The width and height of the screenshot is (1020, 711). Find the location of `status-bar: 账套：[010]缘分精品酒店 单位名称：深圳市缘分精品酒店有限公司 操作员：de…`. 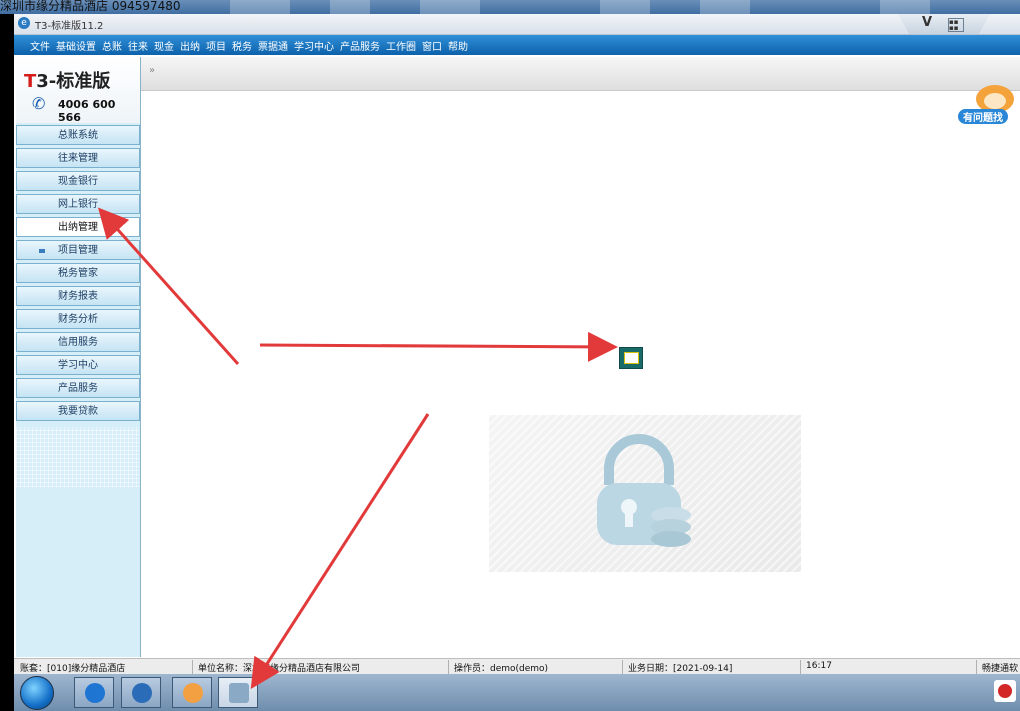

status-bar: 账套：[010]缘分精品酒店 单位名称：深圳市缘分精品酒店有限公司 操作员：de… is located at coordinates (517, 666).